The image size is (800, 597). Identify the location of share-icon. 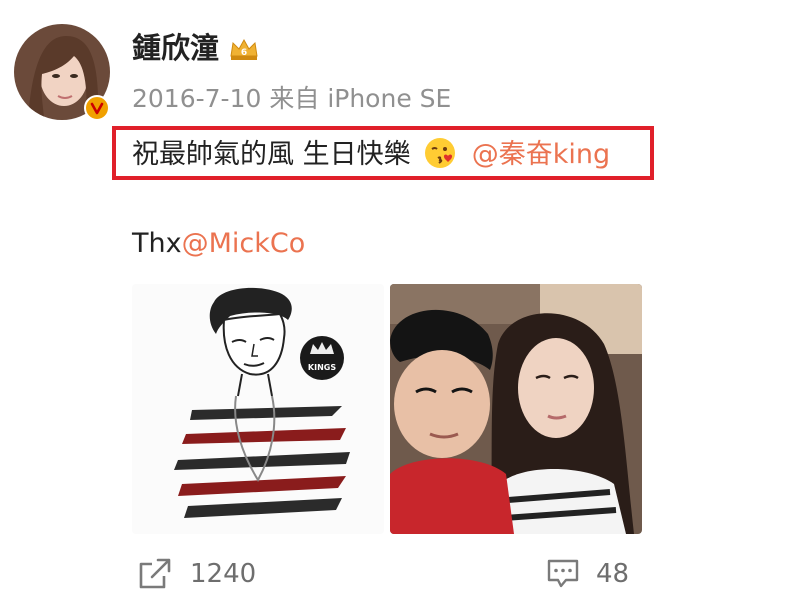
(155, 573).